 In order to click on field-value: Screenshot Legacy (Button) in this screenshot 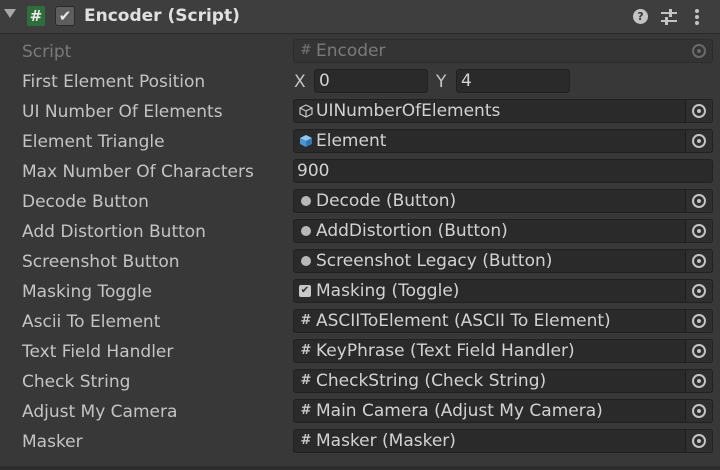, I will do `click(434, 261)`.